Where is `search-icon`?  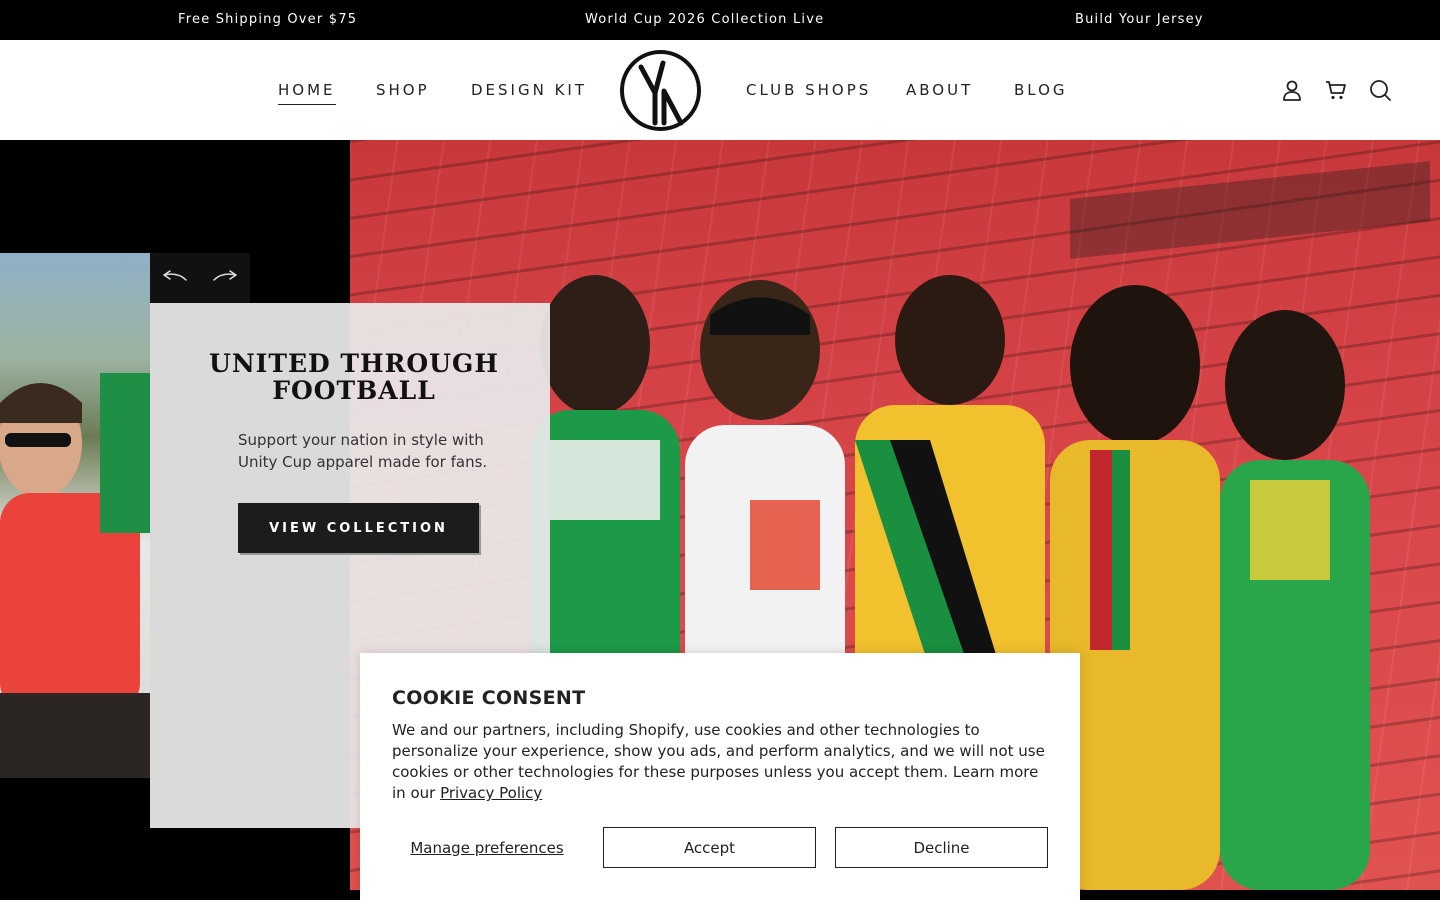 search-icon is located at coordinates (1380, 90).